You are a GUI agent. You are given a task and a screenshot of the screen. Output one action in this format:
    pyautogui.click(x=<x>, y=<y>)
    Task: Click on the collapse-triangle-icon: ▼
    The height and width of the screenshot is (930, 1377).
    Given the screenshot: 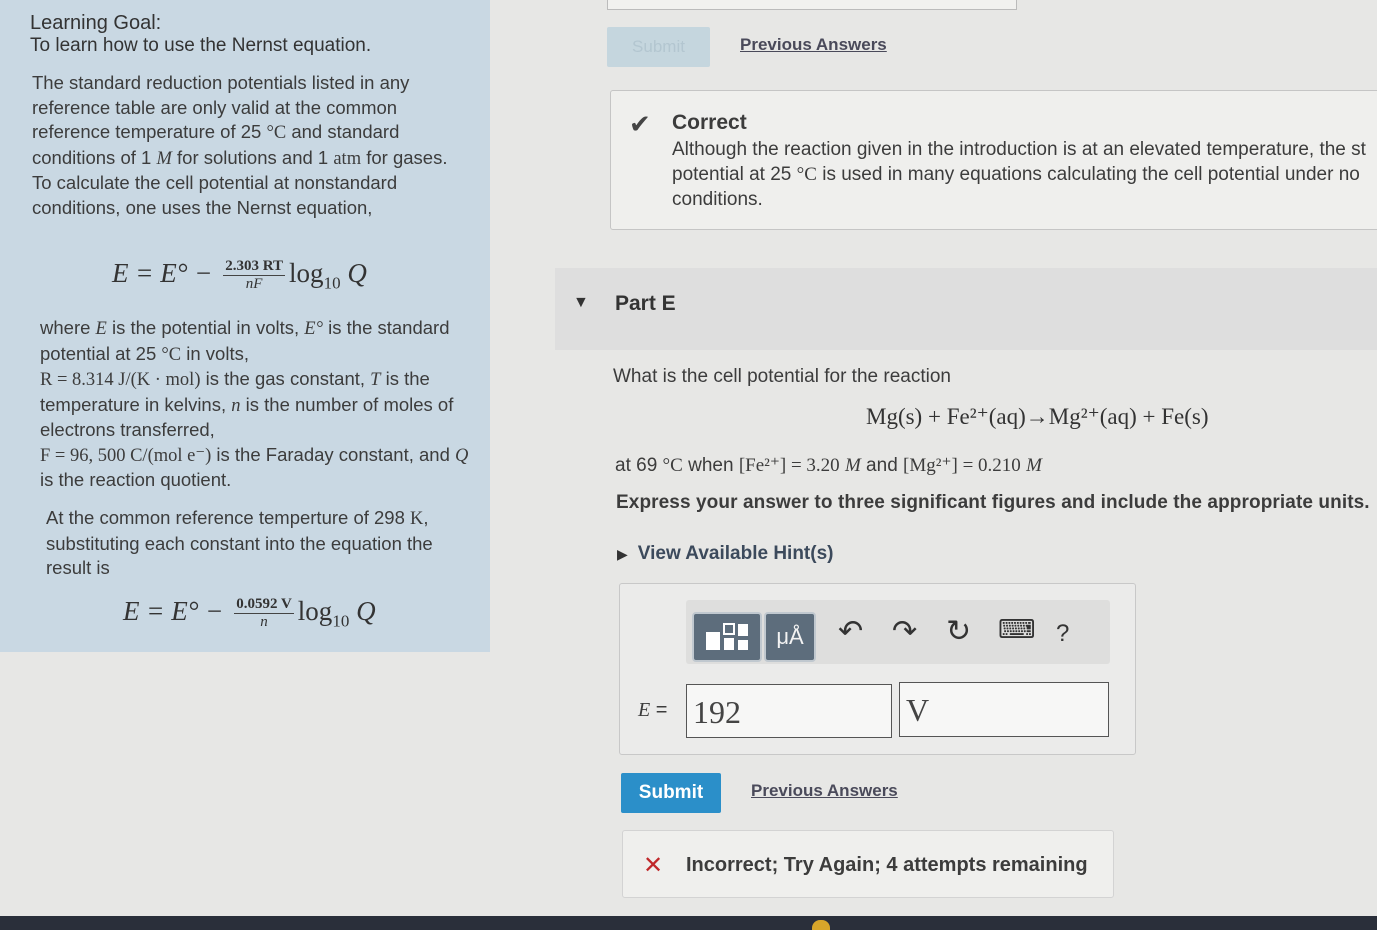 What is the action you would take?
    pyautogui.click(x=581, y=303)
    